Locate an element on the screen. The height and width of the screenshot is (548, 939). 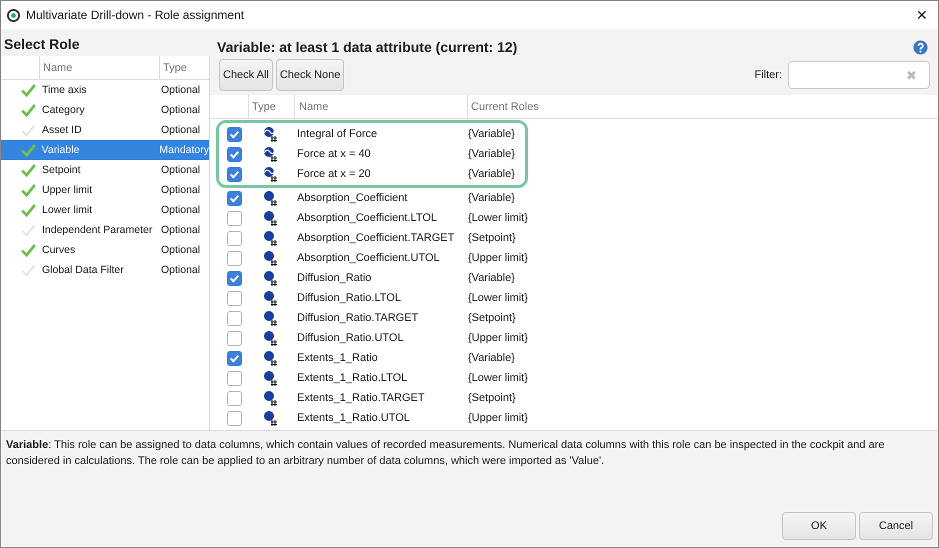
attribute-name: Diffusion_Ratio.TARGET is located at coordinates (358, 318).